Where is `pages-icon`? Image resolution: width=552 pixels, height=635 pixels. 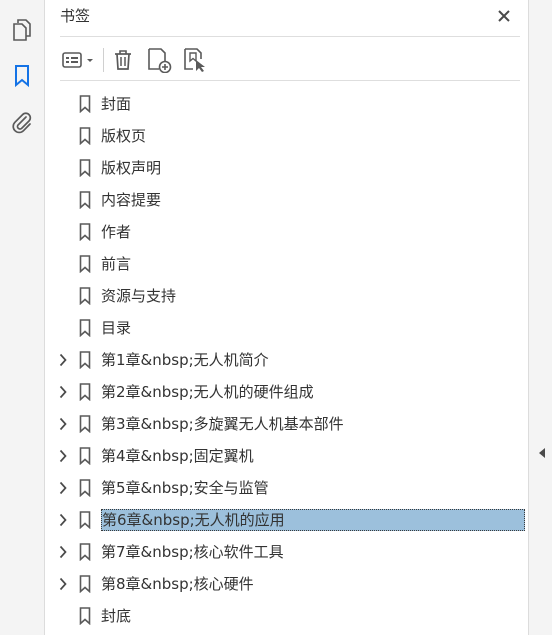 pages-icon is located at coordinates (22, 30).